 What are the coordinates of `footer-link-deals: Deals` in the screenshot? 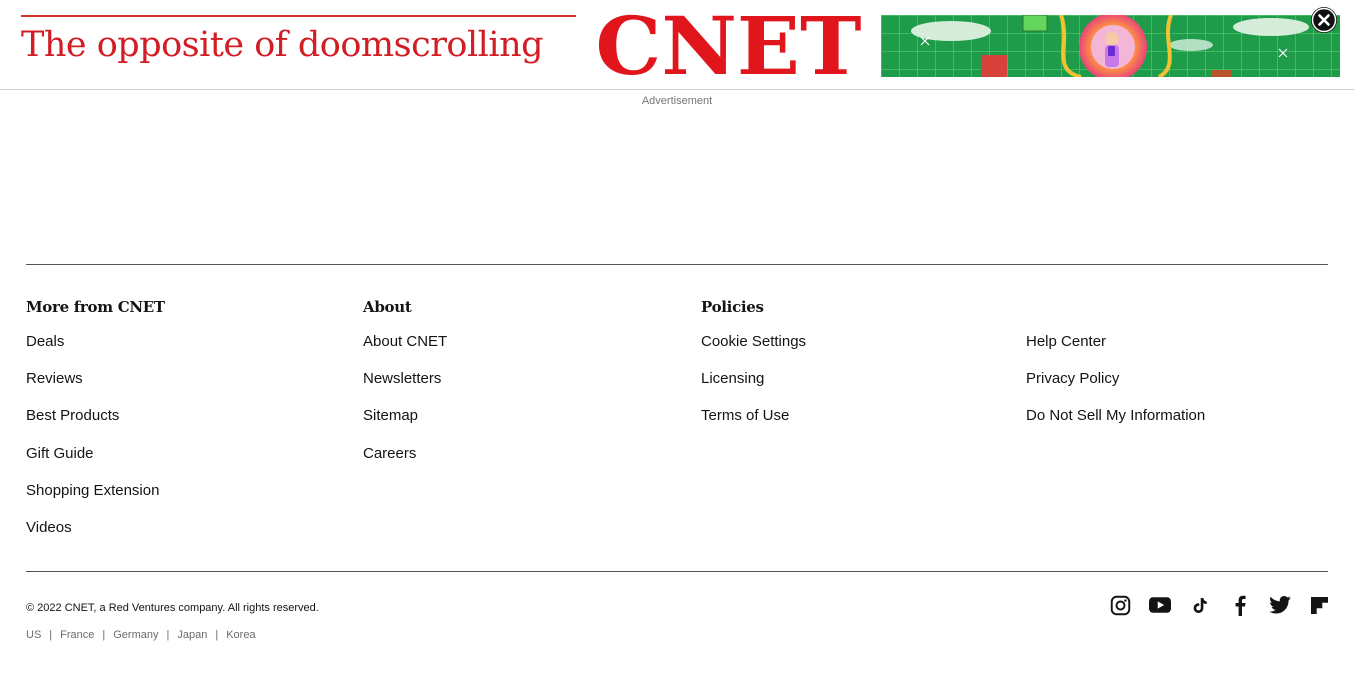 It's located at (95, 350).